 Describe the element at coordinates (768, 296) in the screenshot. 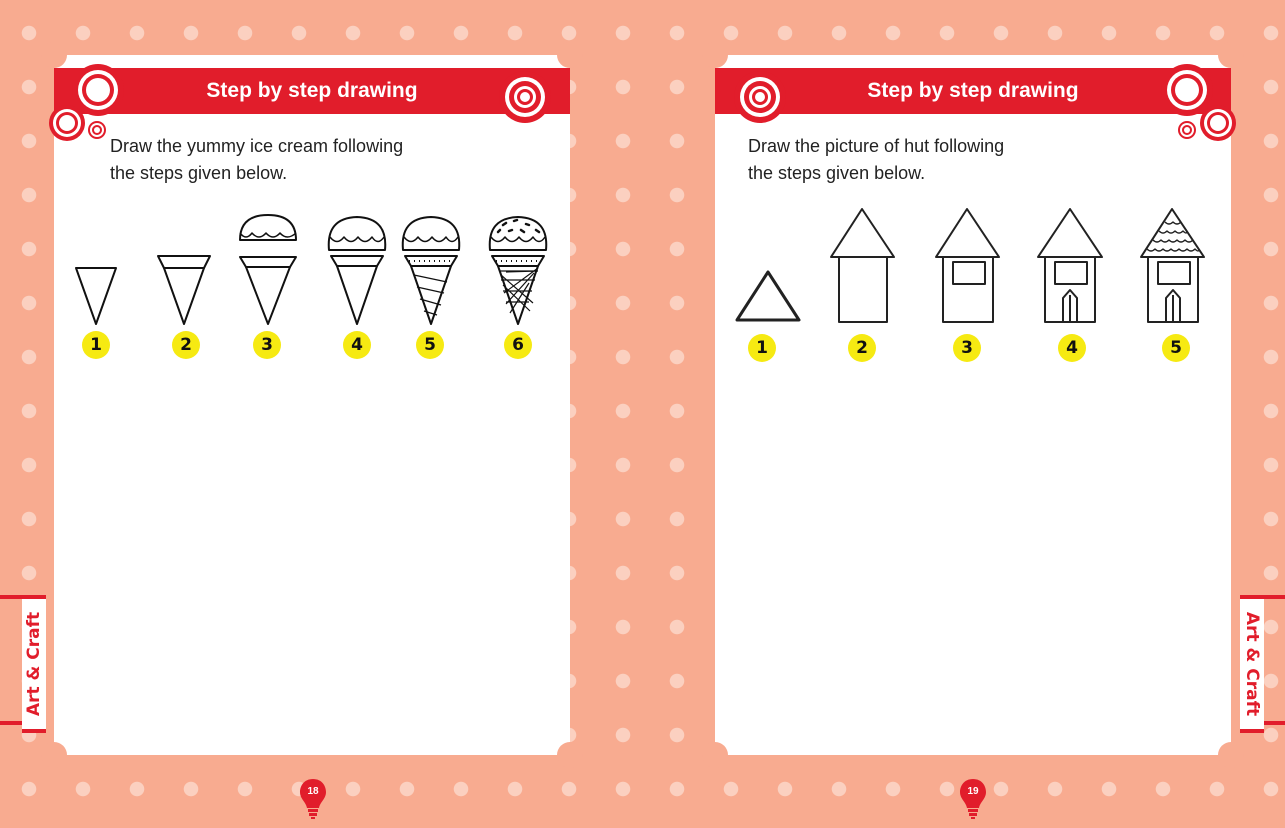

I see `triangle-icon` at that location.